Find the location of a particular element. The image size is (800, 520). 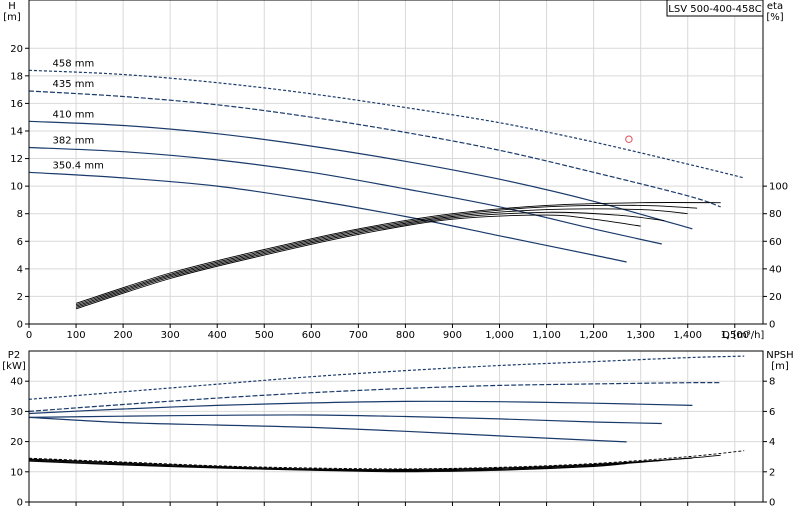

y-tick-label-right: 20 is located at coordinates (775, 297).